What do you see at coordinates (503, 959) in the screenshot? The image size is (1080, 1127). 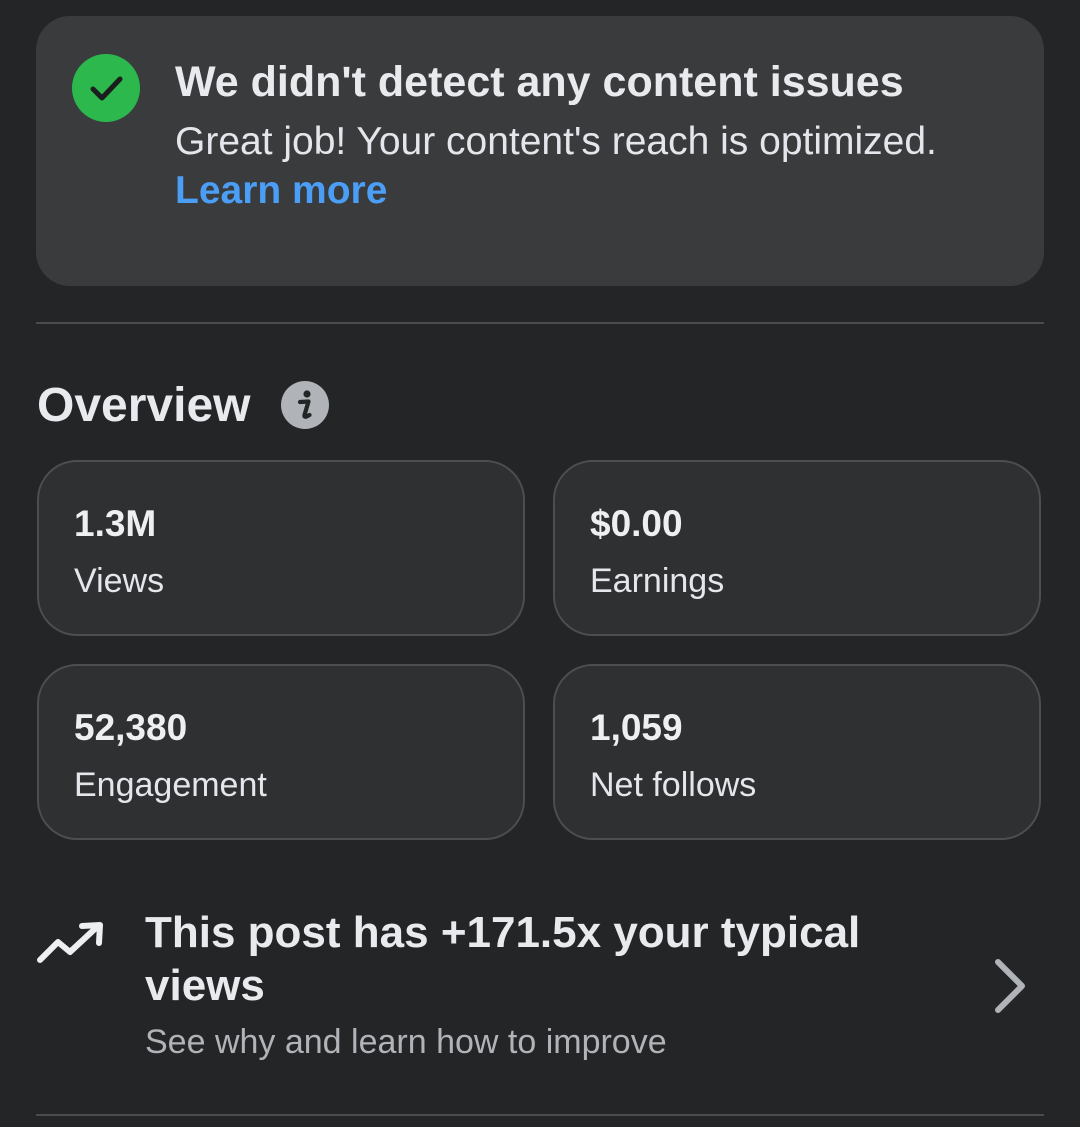 I see `insight-title: This post has +171.5x your typical views` at bounding box center [503, 959].